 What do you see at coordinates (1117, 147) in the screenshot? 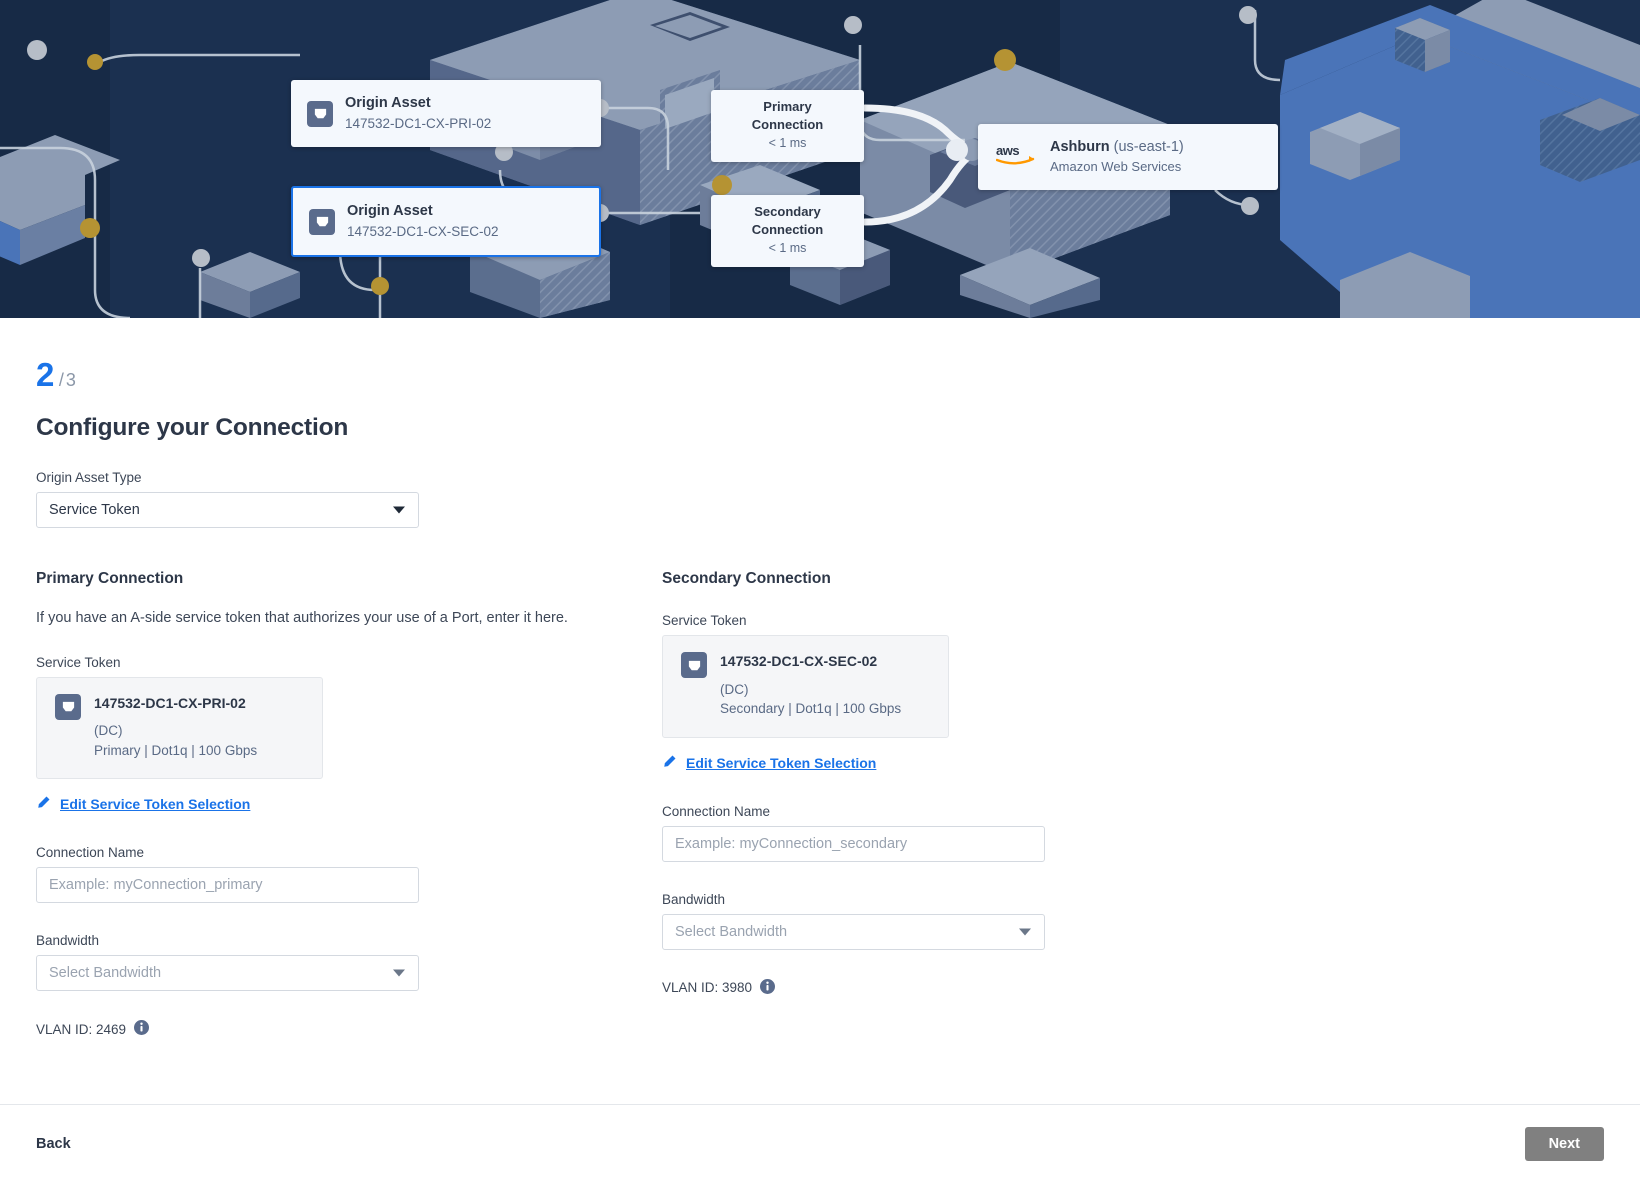
I see `aws-region-name: Ashburn (us-east-1)` at bounding box center [1117, 147].